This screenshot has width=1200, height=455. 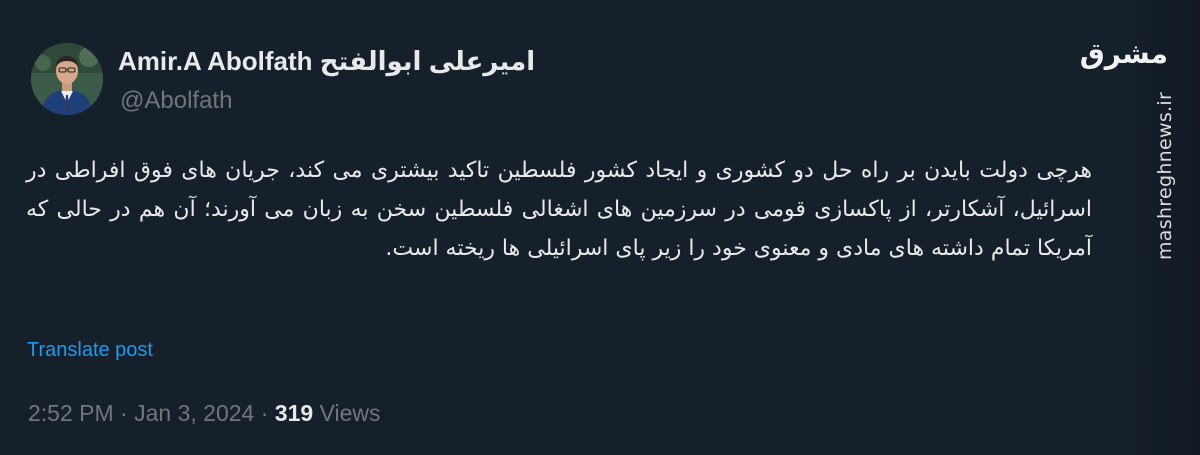 I want to click on watermark-url-text: mashreghnews.ir, so click(x=1165, y=175).